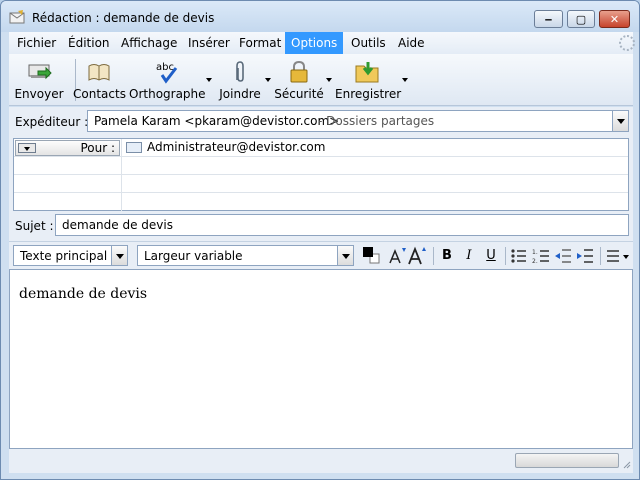 The height and width of the screenshot is (480, 640). Describe the element at coordinates (618, 256) in the screenshot. I see `align-dropdown-icon` at that location.